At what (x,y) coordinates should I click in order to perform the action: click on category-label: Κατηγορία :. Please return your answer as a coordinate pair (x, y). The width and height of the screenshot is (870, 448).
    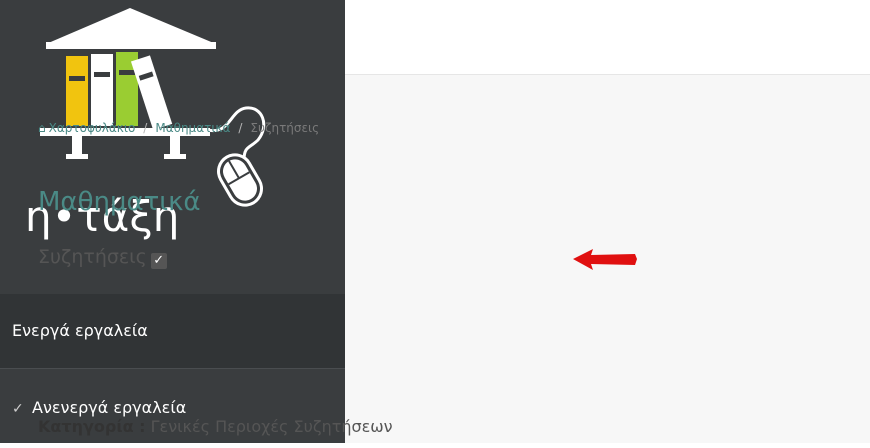
    Looking at the image, I should click on (92, 426).